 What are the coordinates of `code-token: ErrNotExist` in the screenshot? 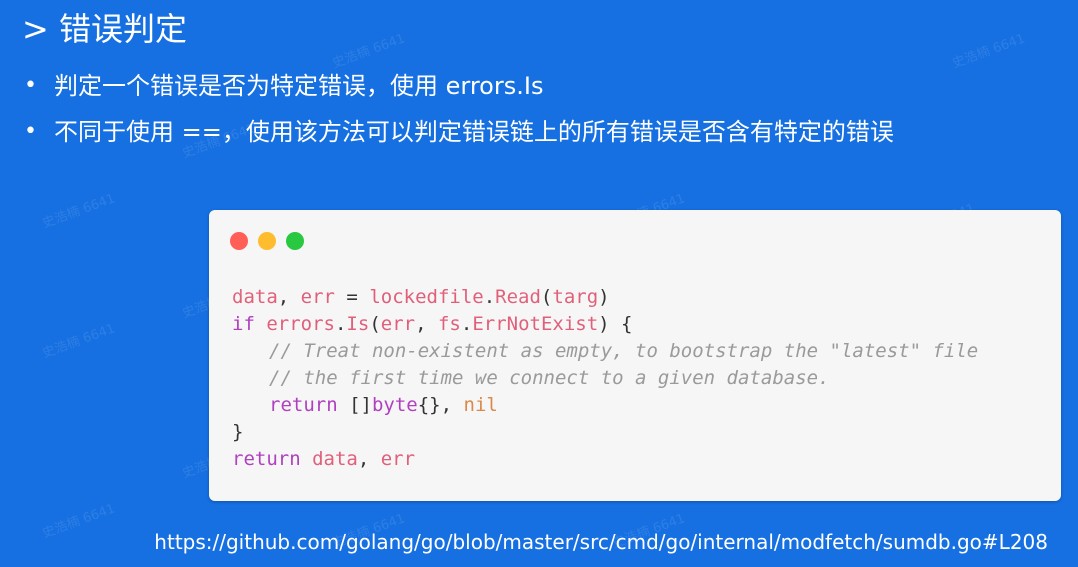 It's located at (535, 324).